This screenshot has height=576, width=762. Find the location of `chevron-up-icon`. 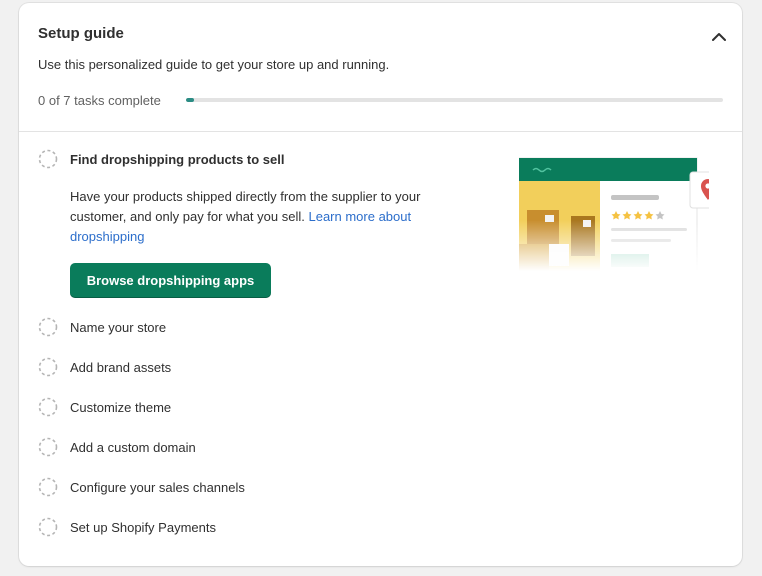

chevron-up-icon is located at coordinates (719, 36).